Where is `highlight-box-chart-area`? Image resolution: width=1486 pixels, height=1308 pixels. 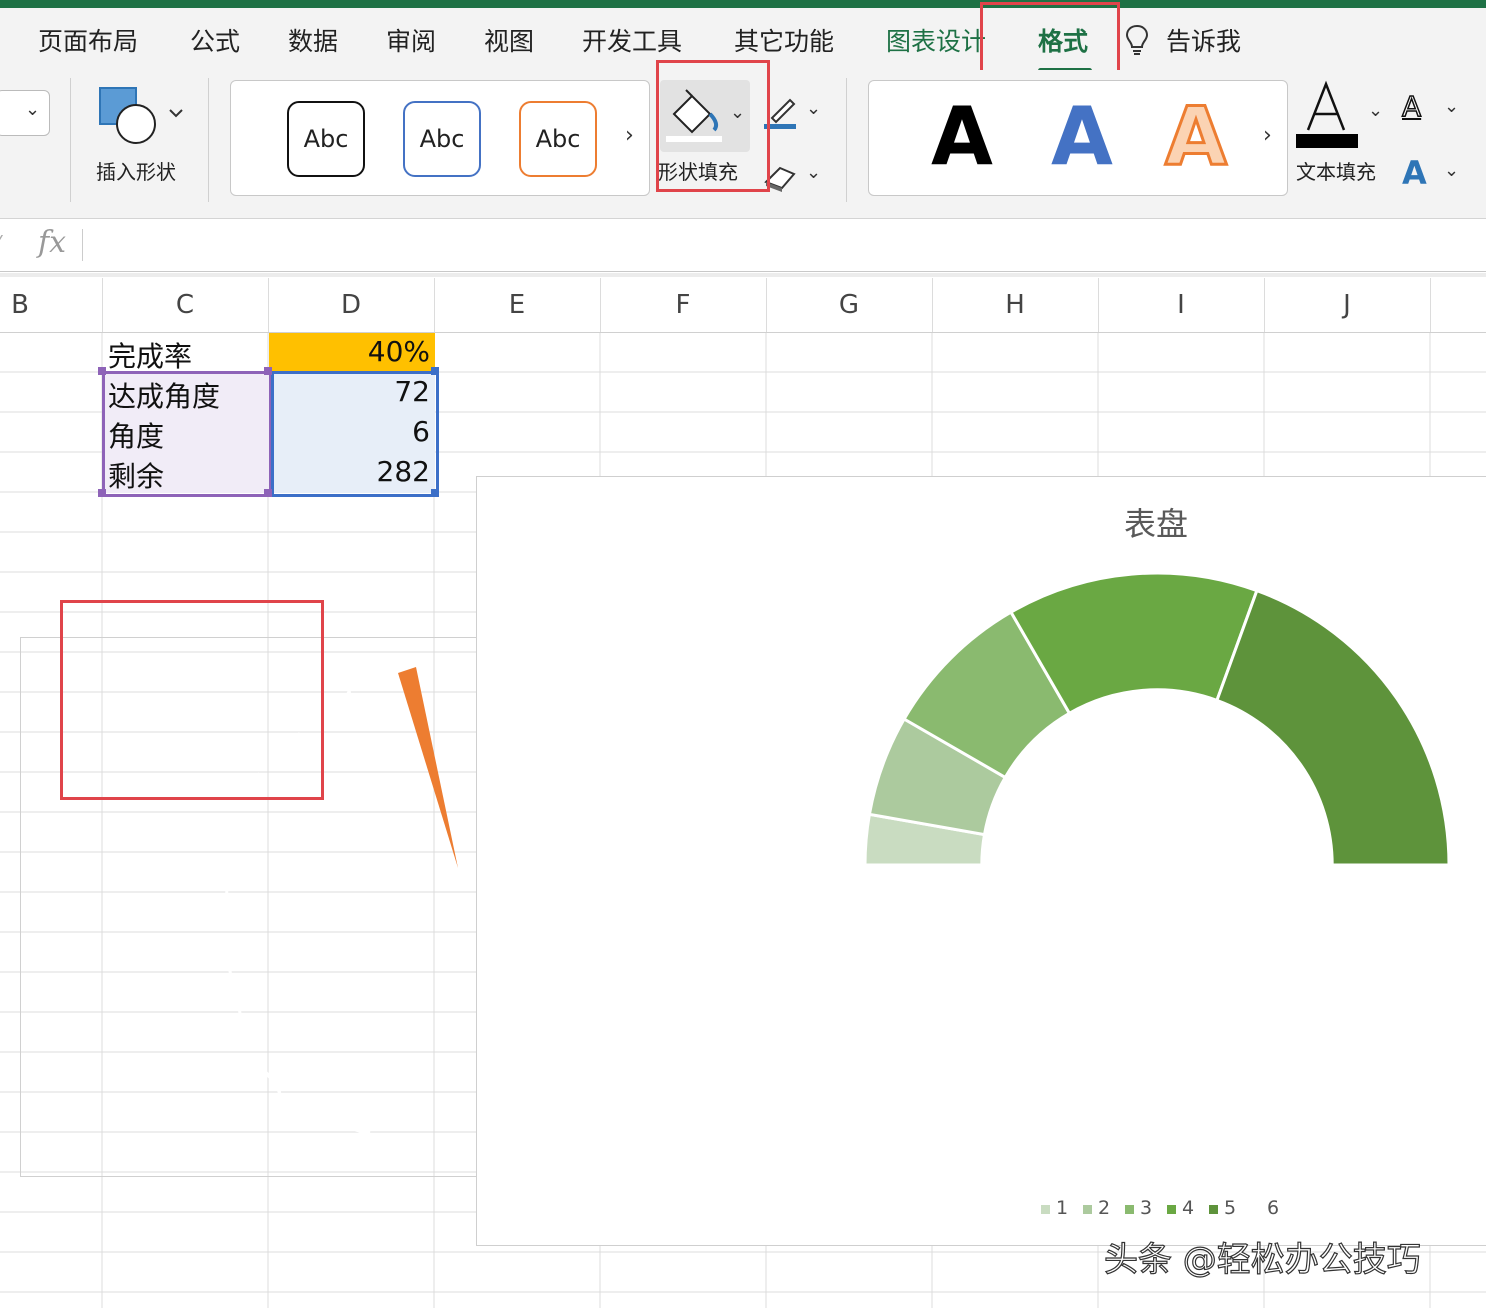 highlight-box-chart-area is located at coordinates (192, 700).